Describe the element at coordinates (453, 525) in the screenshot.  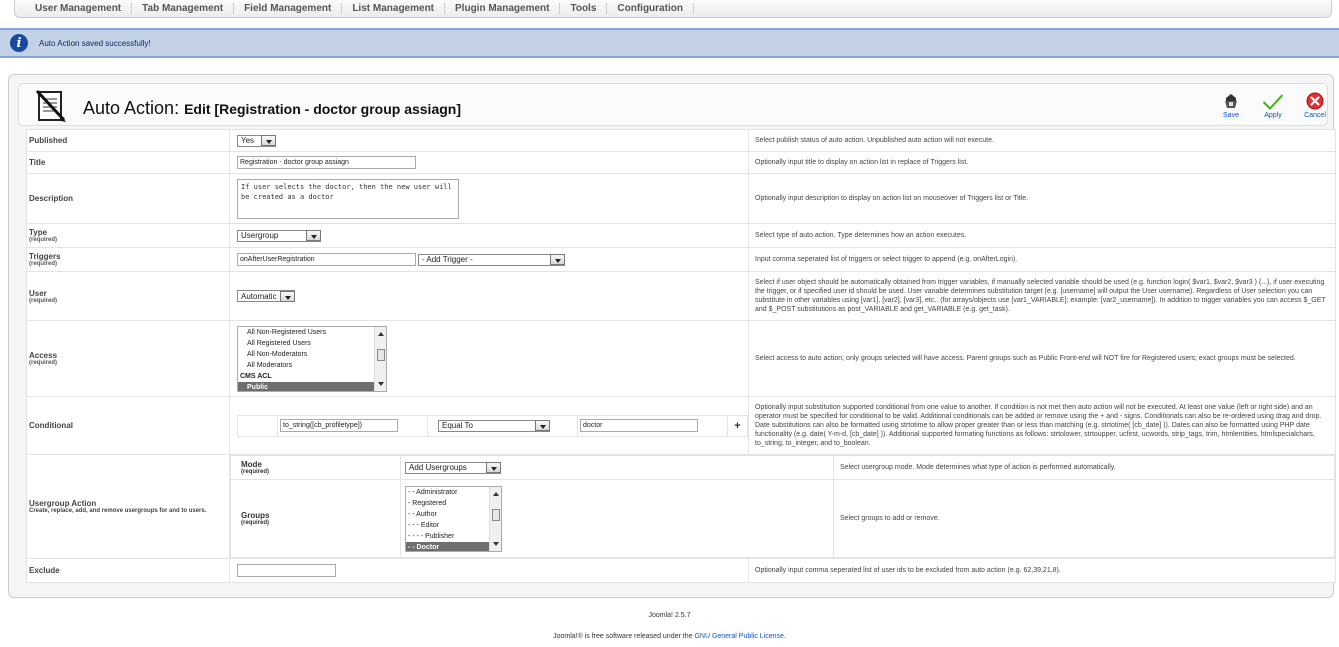
I see `list-item: - - - Editor` at that location.